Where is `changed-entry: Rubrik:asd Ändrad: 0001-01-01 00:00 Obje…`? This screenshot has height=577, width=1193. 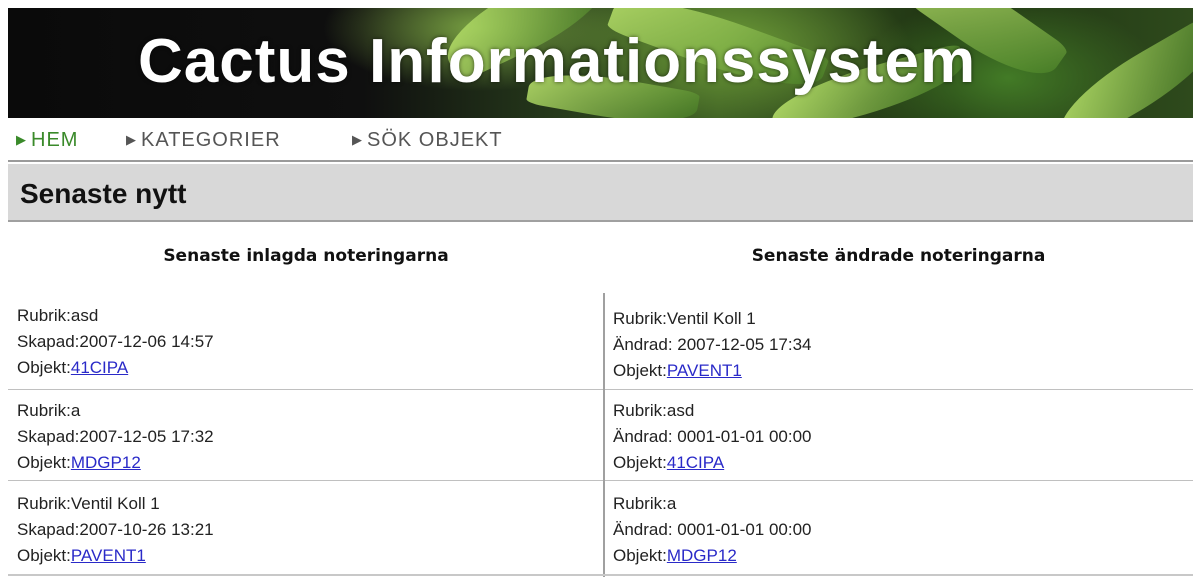
changed-entry: Rubrik:asd Ändrad: 0001-01-01 00:00 Obje… is located at coordinates (712, 436).